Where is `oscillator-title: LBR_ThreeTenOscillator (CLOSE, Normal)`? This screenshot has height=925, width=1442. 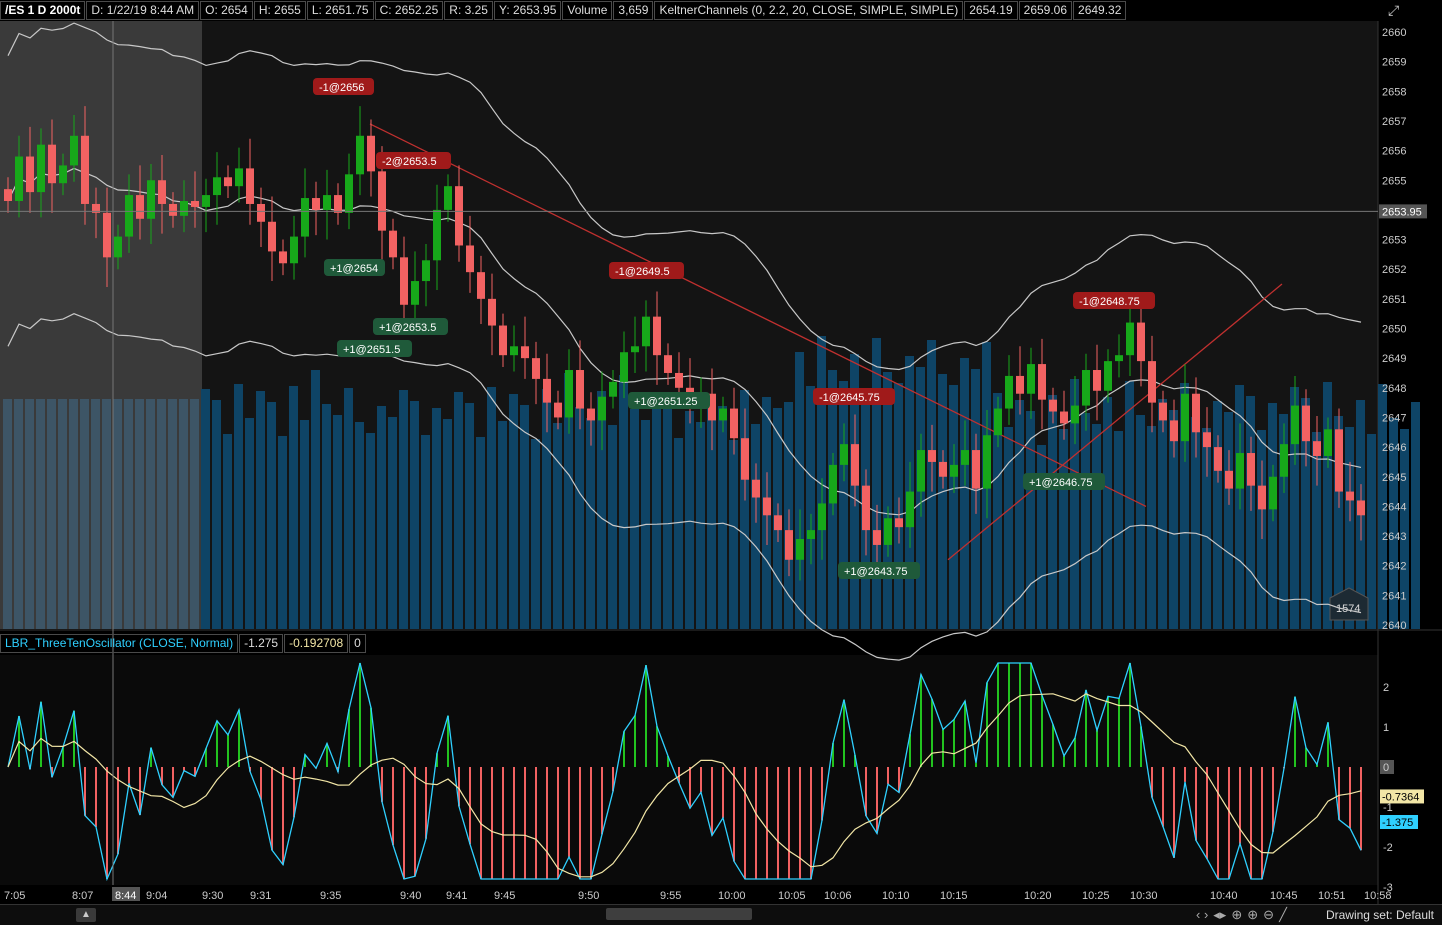
oscillator-title: LBR_ThreeTenOscillator (CLOSE, Normal) is located at coordinates (119, 643).